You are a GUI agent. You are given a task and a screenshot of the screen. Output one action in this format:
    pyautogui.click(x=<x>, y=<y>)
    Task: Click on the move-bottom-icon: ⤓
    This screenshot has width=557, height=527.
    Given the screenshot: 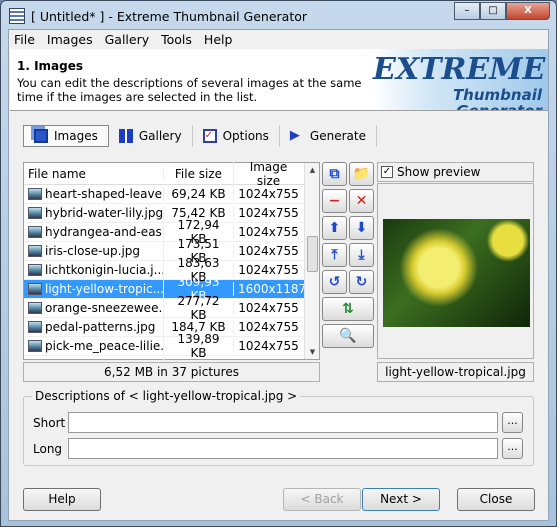 What is the action you would take?
    pyautogui.click(x=361, y=255)
    